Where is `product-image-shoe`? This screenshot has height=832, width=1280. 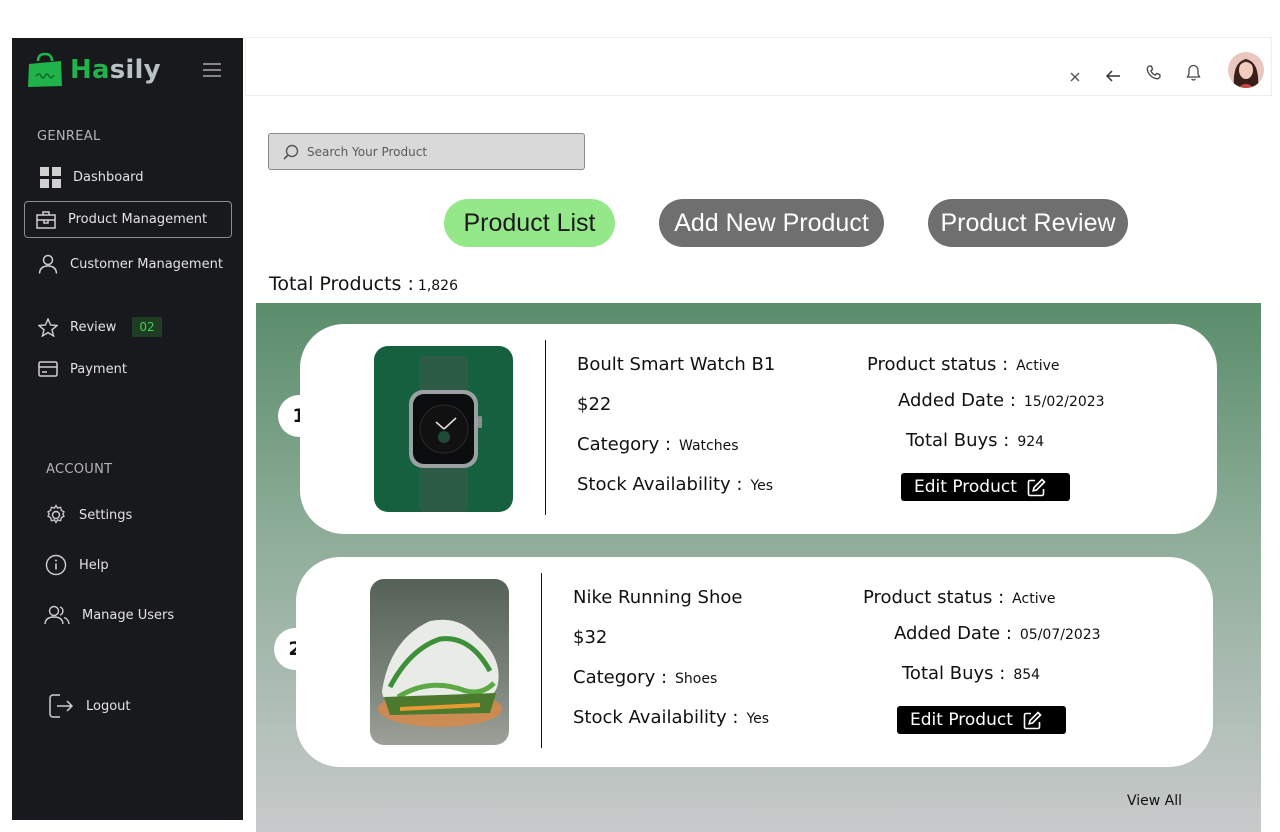 product-image-shoe is located at coordinates (439, 662).